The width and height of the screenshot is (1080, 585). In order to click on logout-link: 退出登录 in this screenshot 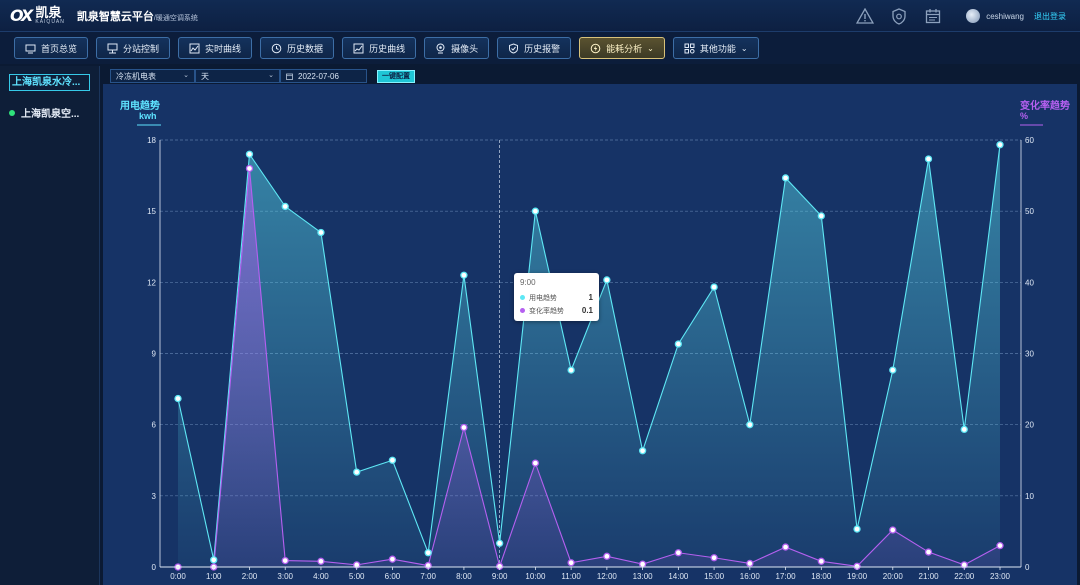, I will do `click(1050, 16)`.